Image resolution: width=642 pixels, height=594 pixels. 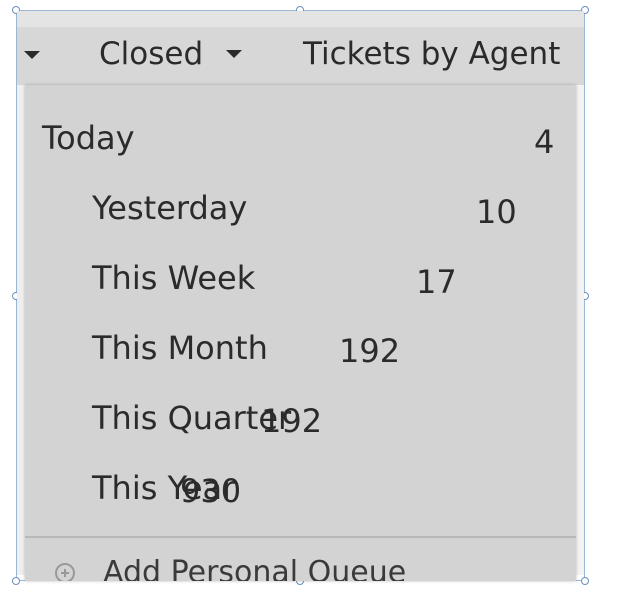 I want to click on menu-closed-label: Closed, so click(x=151, y=54).